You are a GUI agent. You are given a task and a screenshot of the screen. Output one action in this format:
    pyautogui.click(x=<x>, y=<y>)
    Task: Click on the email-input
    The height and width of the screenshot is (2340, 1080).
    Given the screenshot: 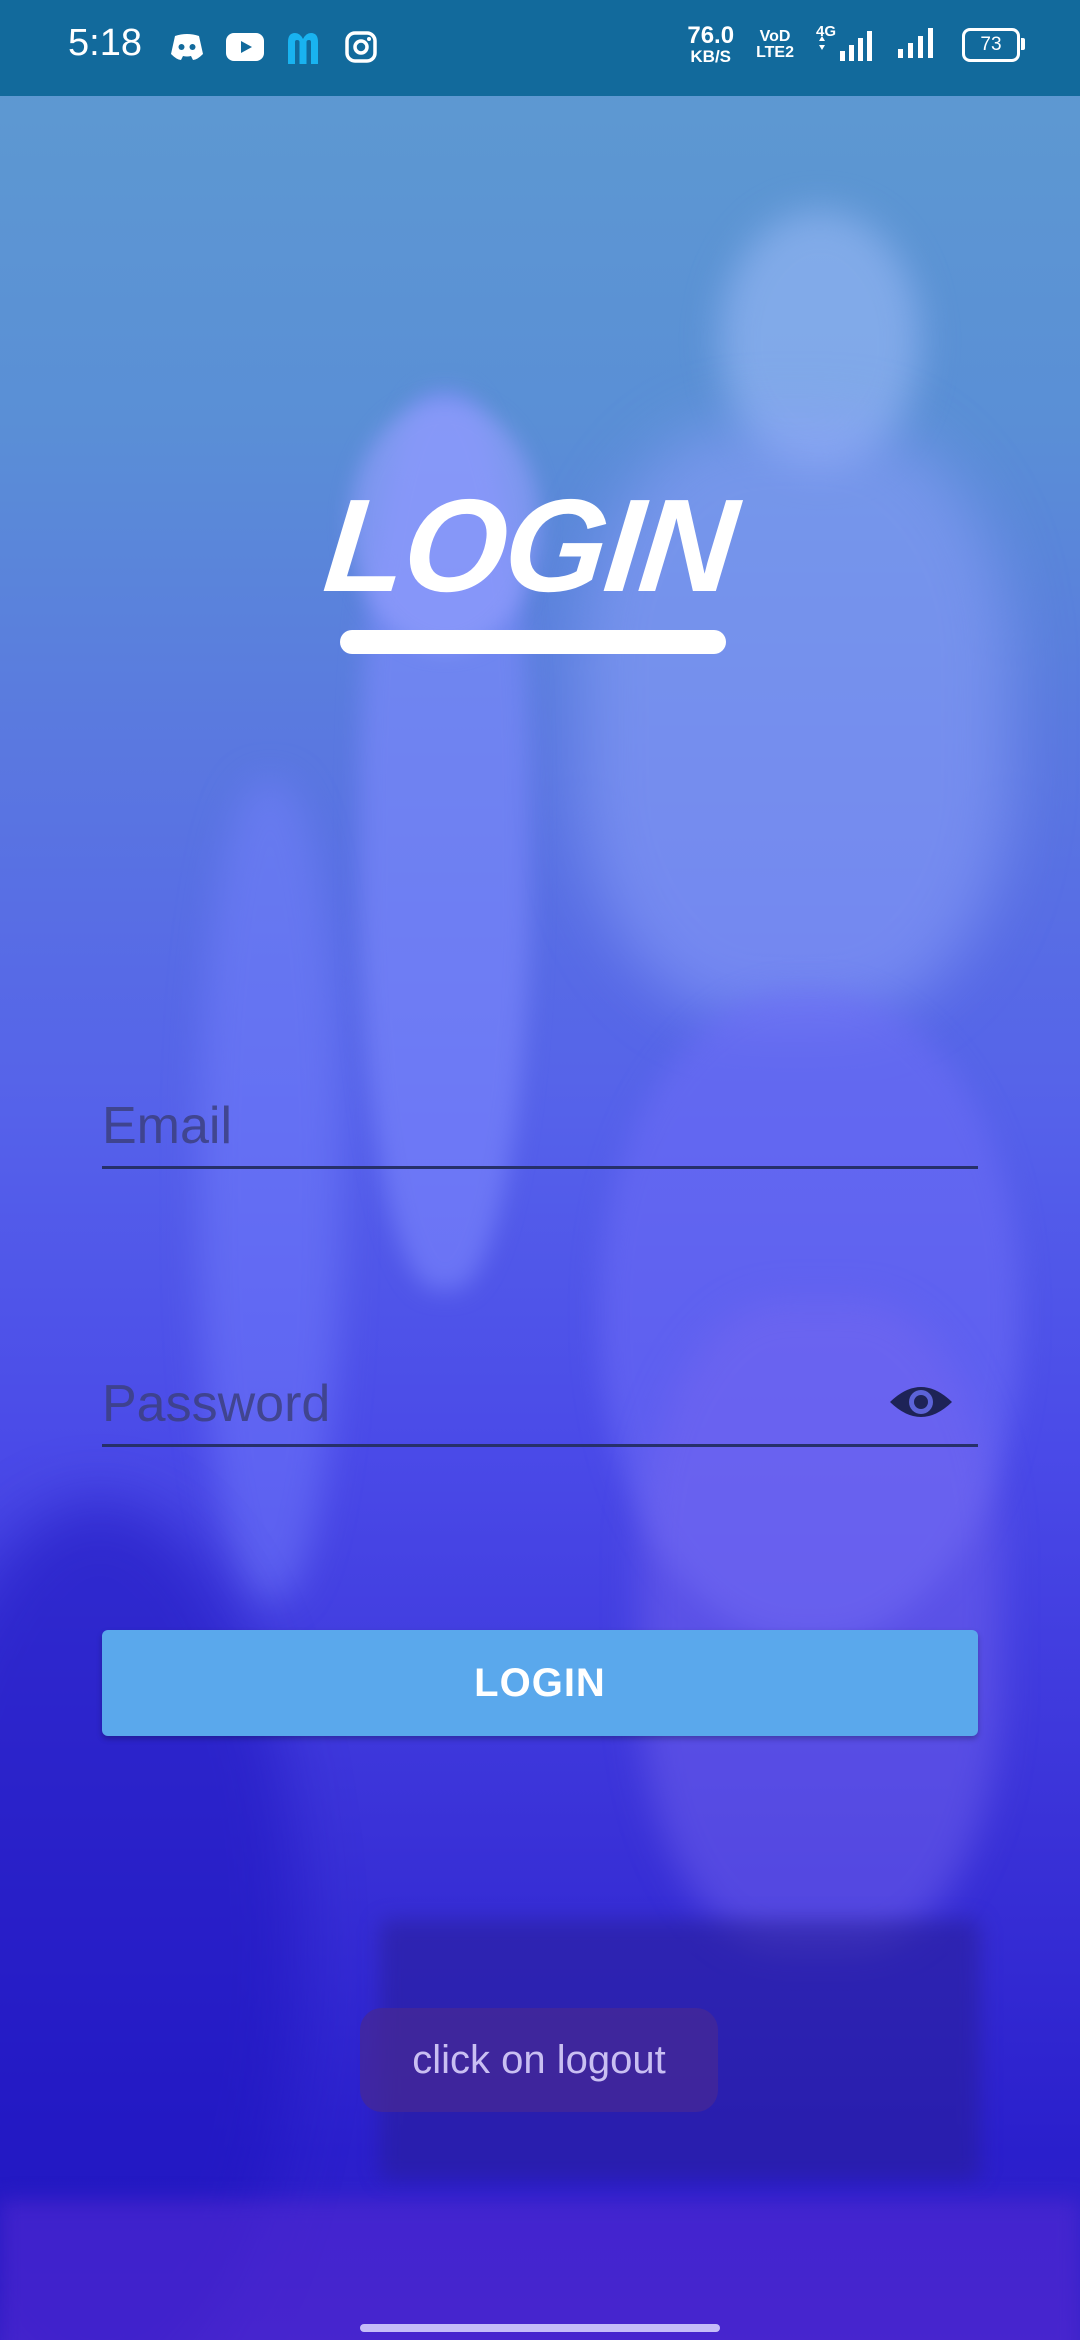 What is the action you would take?
    pyautogui.click(x=492, y=1126)
    